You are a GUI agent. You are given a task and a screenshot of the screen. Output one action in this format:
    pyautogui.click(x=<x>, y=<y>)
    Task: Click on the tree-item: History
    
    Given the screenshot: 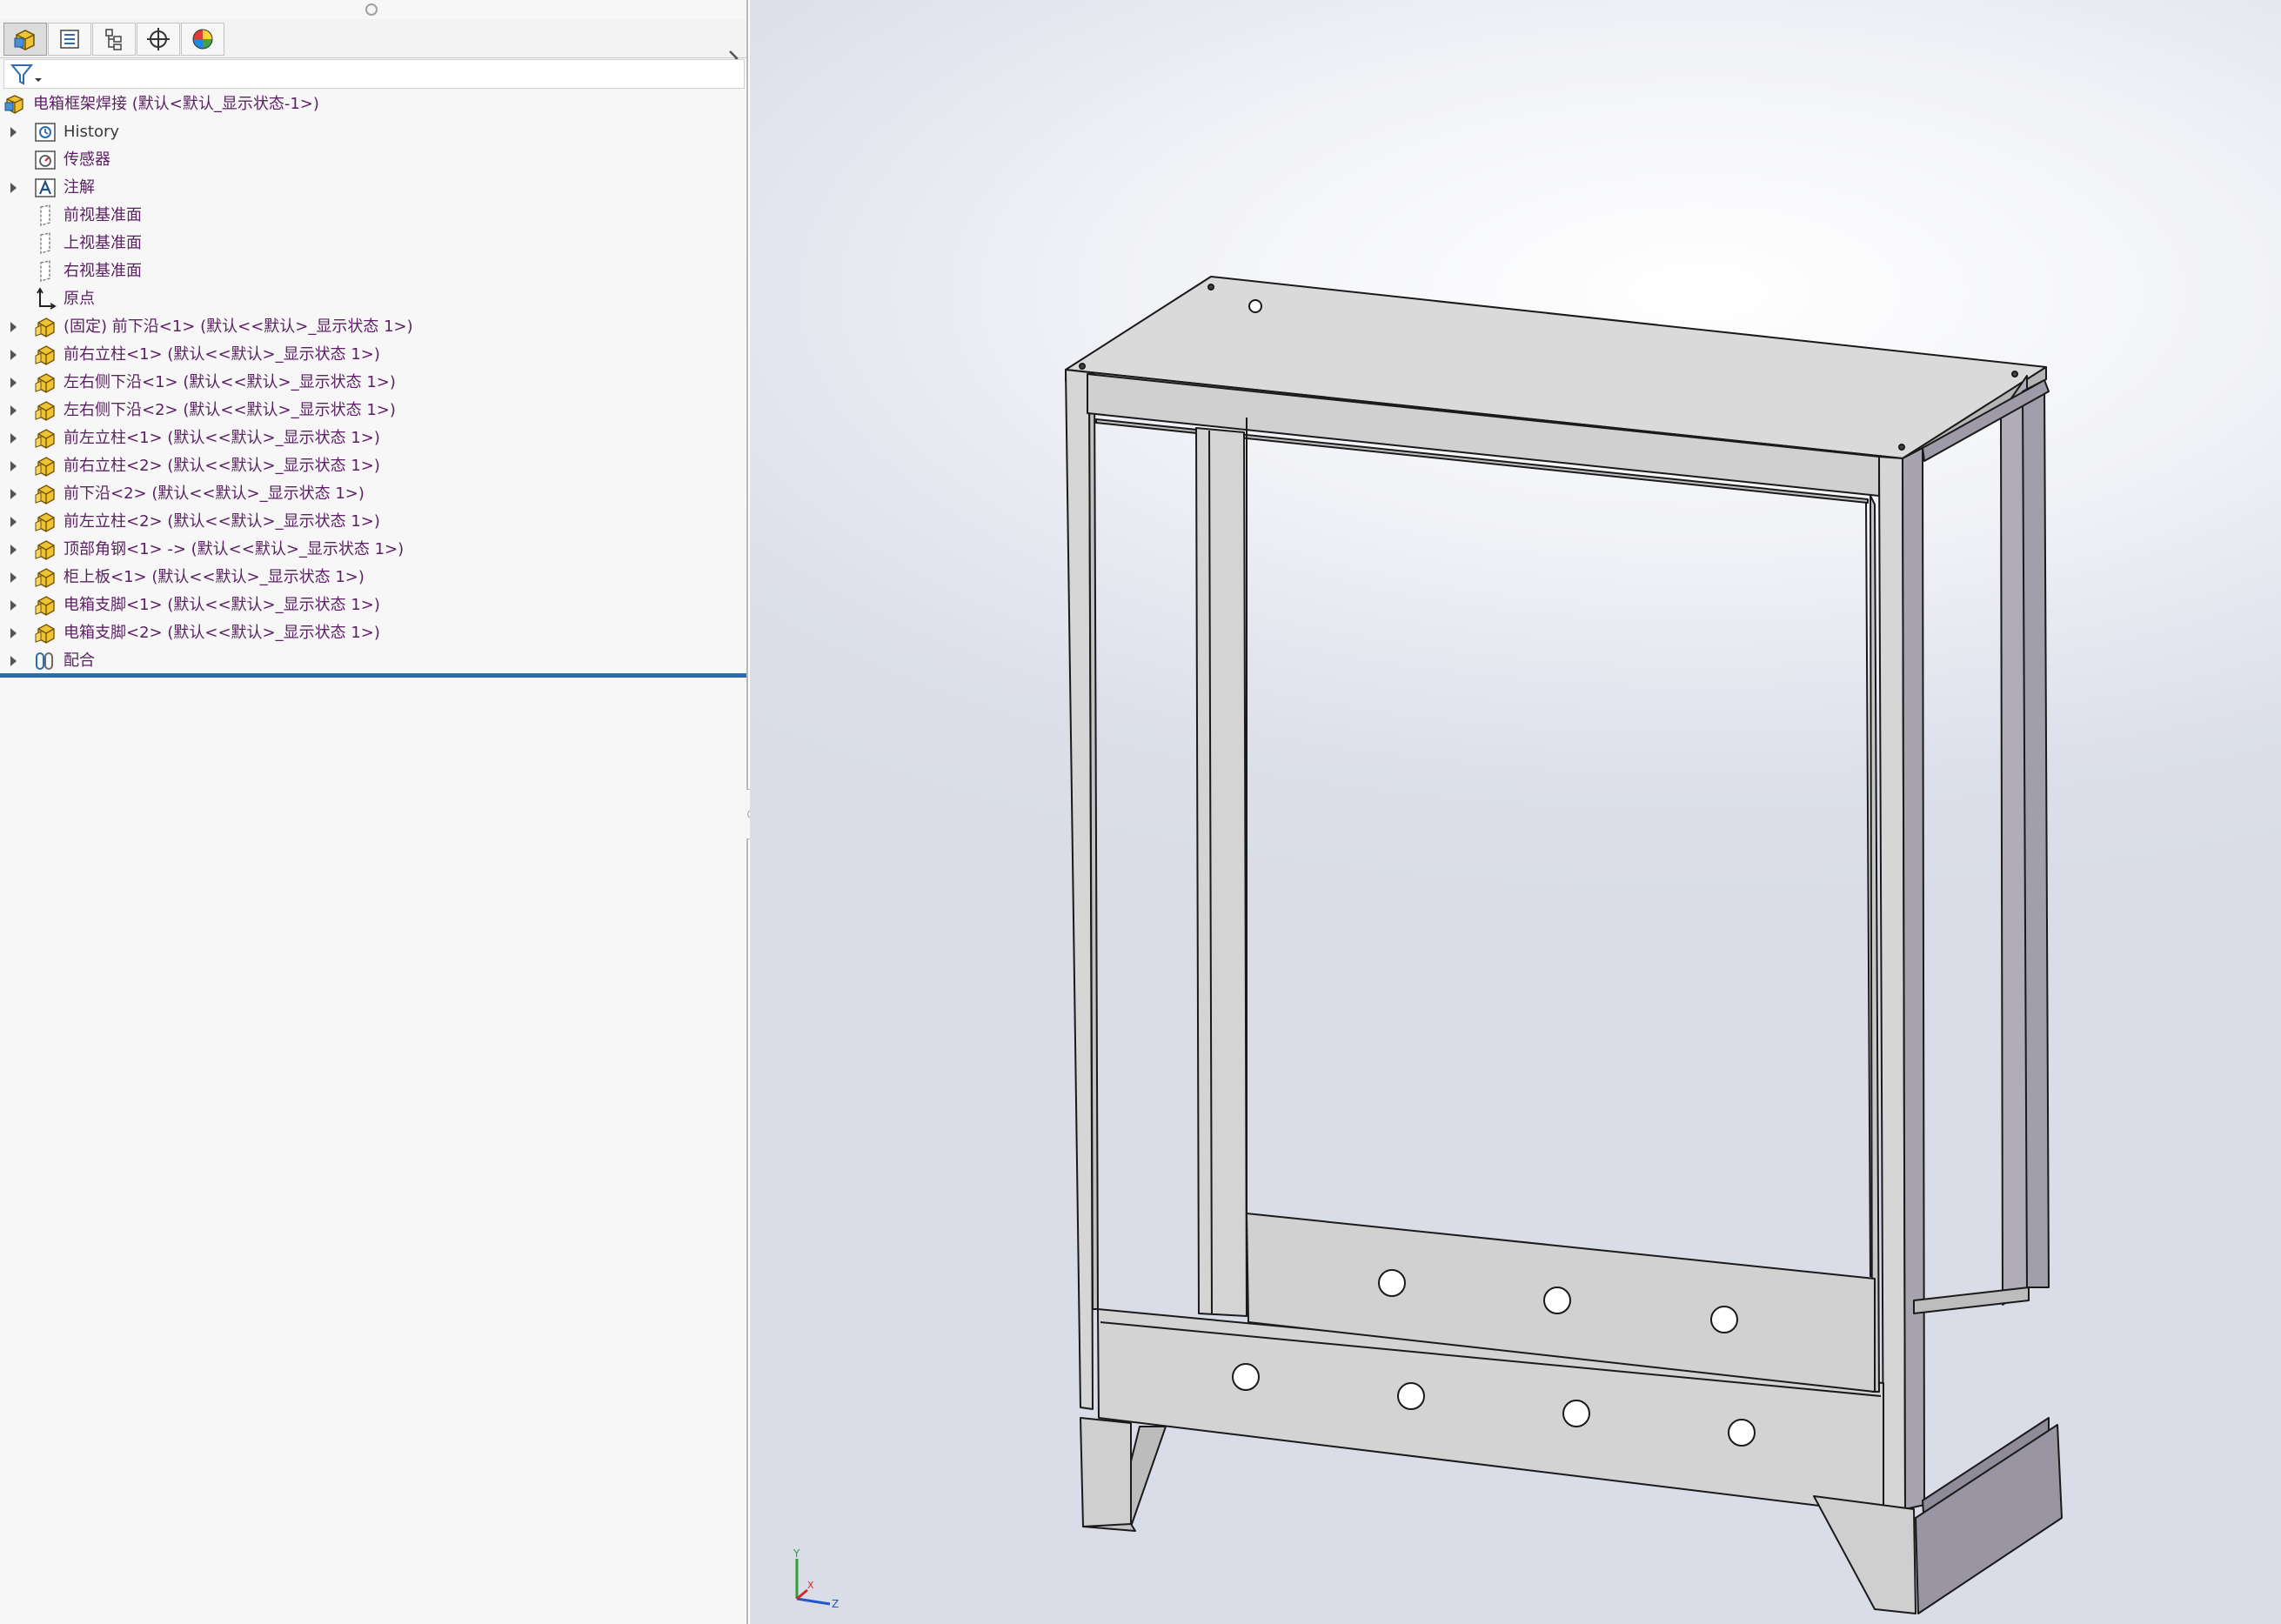 What is the action you would take?
    pyautogui.click(x=373, y=132)
    